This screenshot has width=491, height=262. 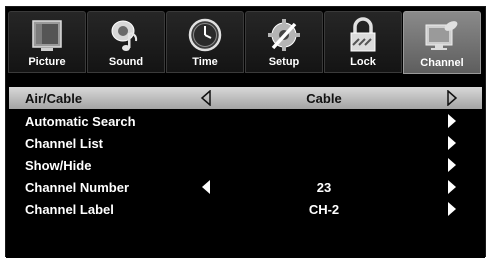 I want to click on tab-label: Lock, so click(x=363, y=62).